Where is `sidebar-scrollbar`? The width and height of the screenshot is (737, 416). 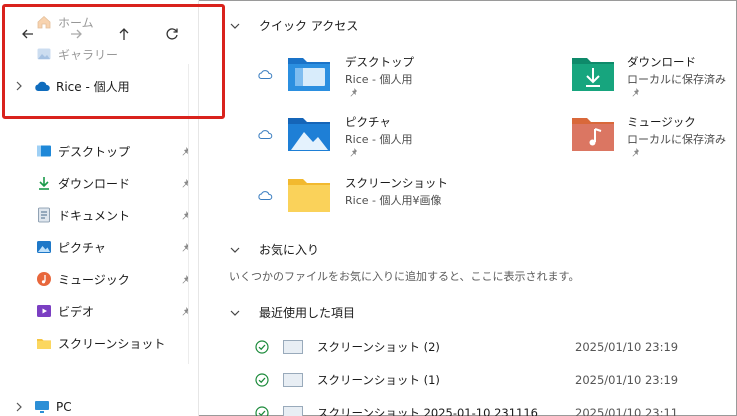 sidebar-scrollbar is located at coordinates (188, 214).